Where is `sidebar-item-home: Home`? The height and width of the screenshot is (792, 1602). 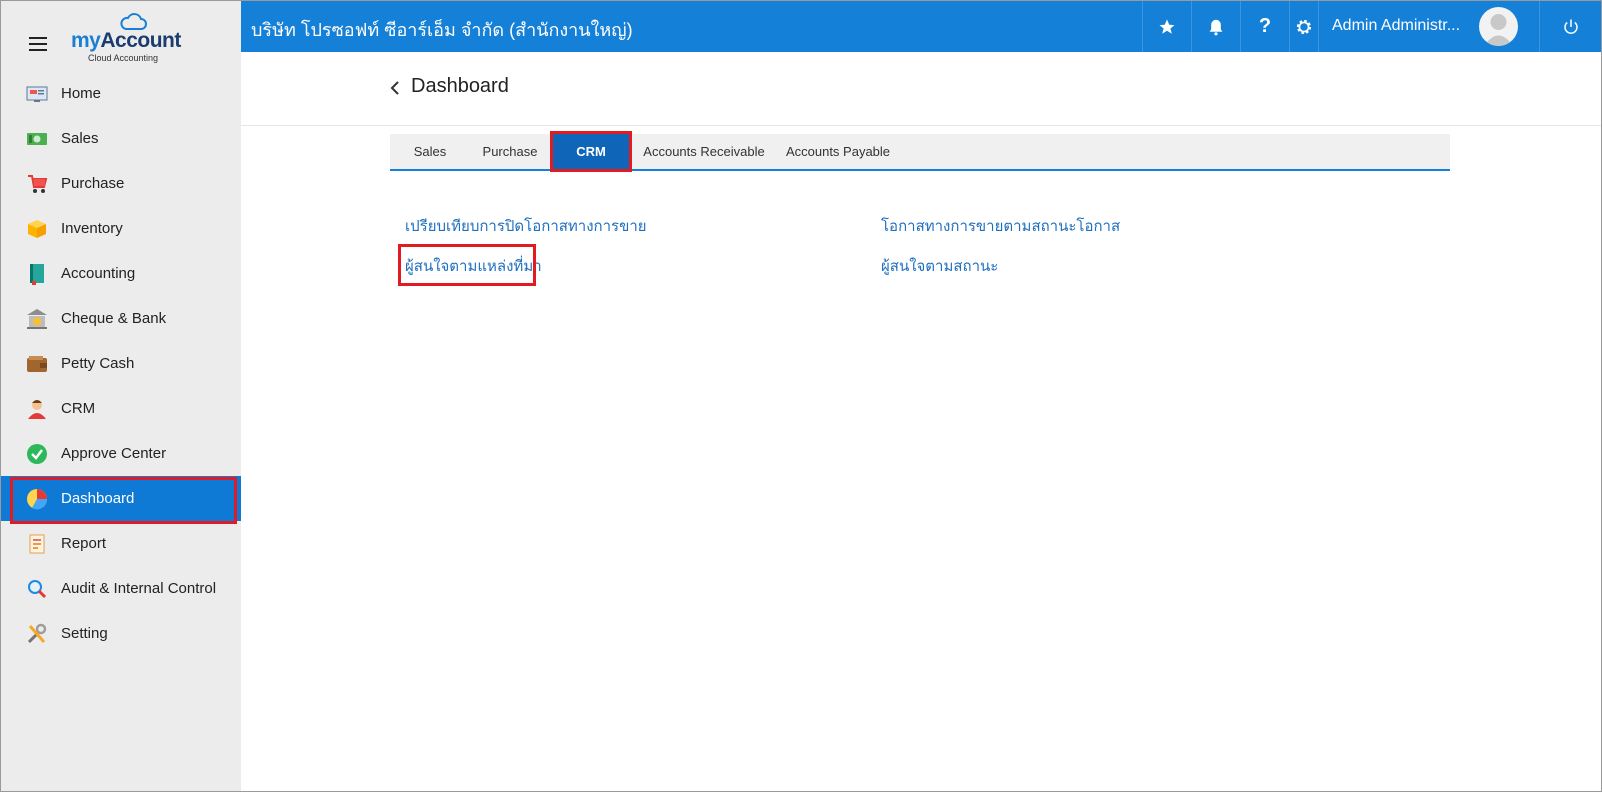
sidebar-item-home: Home is located at coordinates (121, 93).